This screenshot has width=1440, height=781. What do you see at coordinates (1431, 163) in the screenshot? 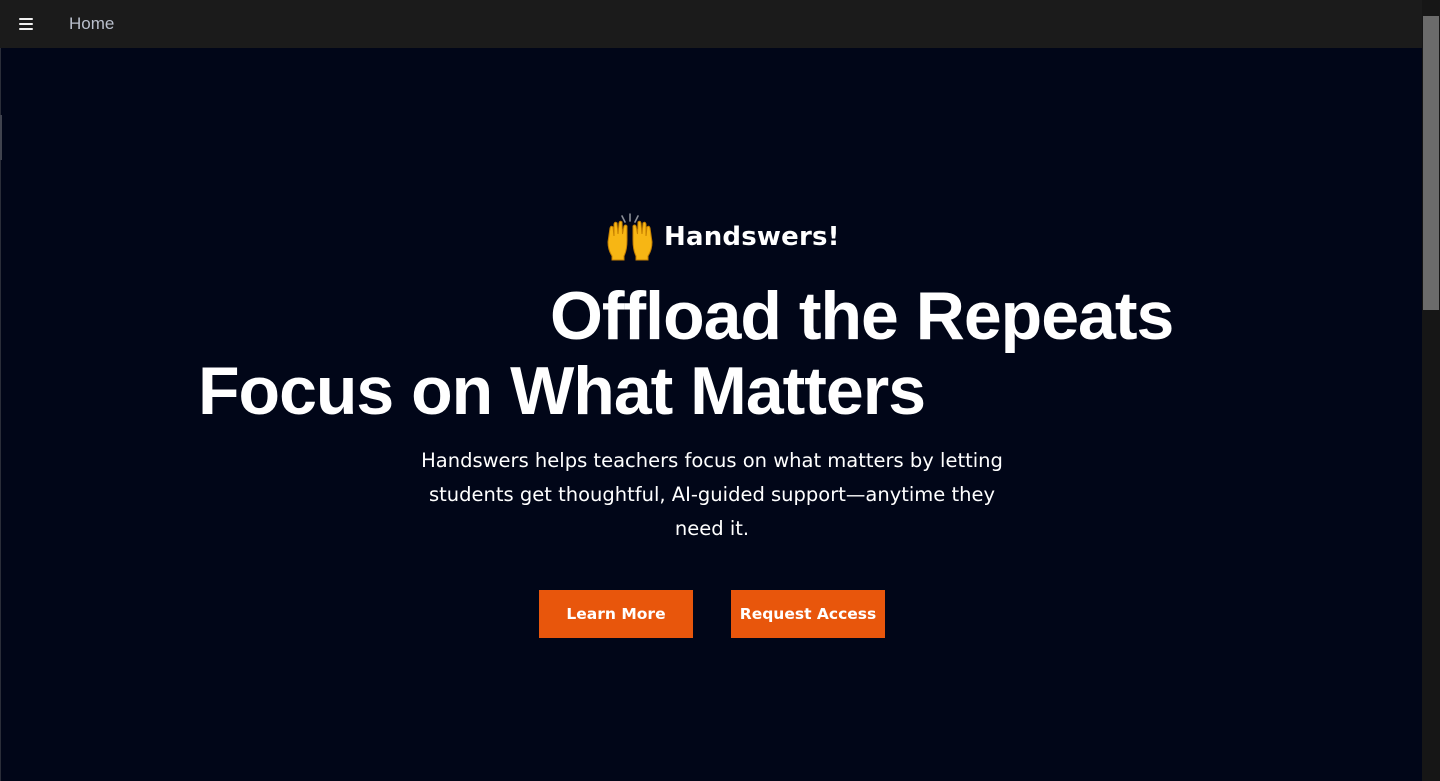
I see `scrollbar-thumb` at bounding box center [1431, 163].